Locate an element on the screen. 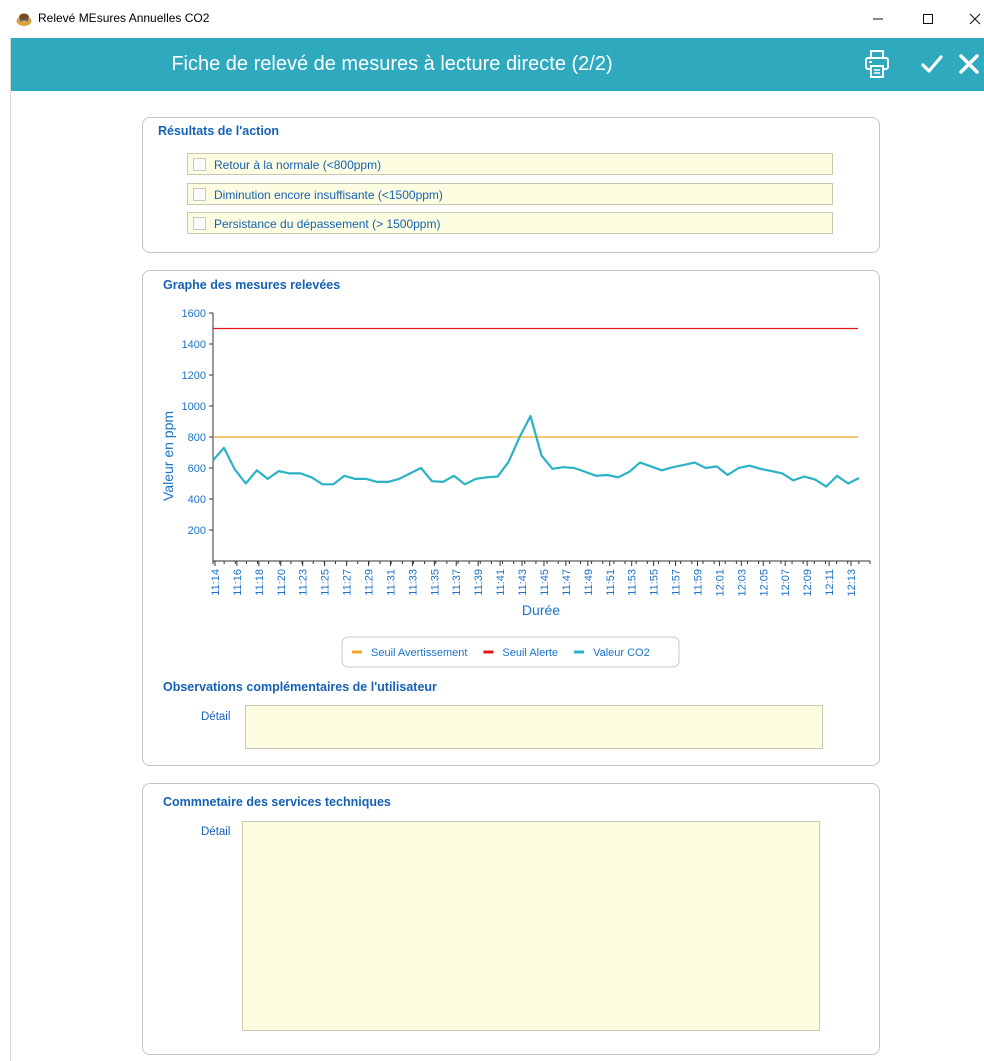 This screenshot has width=984, height=1061. x-tick-label: 11:57 is located at coordinates (677, 582).